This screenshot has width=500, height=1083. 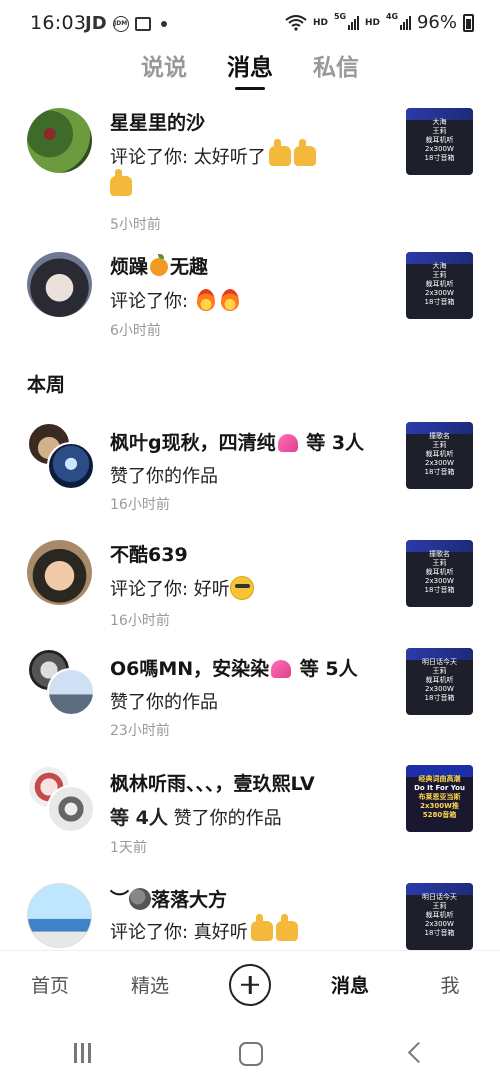 I want to click on user-name: 枫叶g现秋，四清纯 等 3人, so click(x=237, y=441).